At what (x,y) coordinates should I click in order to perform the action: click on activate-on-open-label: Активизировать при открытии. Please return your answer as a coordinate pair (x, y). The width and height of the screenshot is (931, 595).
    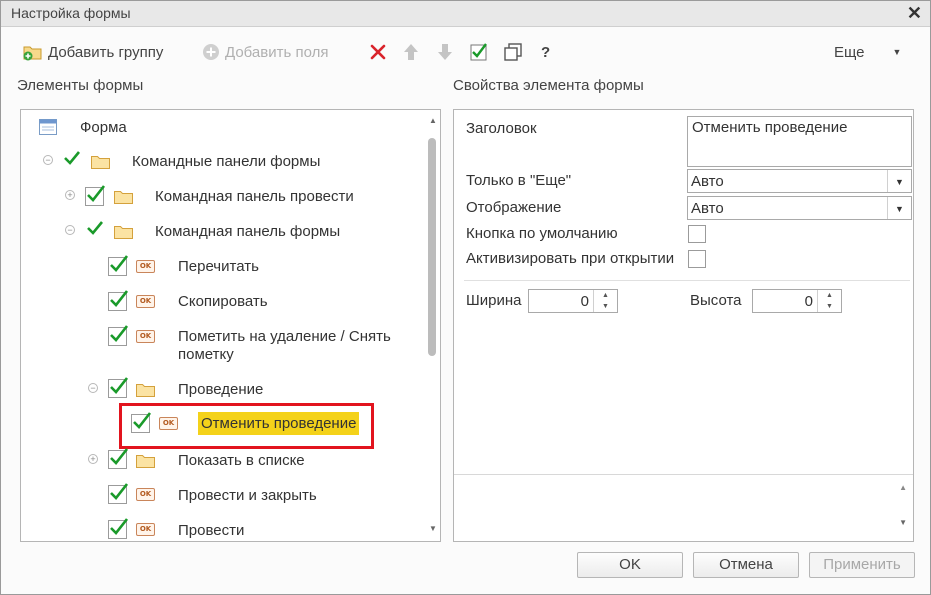
    Looking at the image, I should click on (570, 258).